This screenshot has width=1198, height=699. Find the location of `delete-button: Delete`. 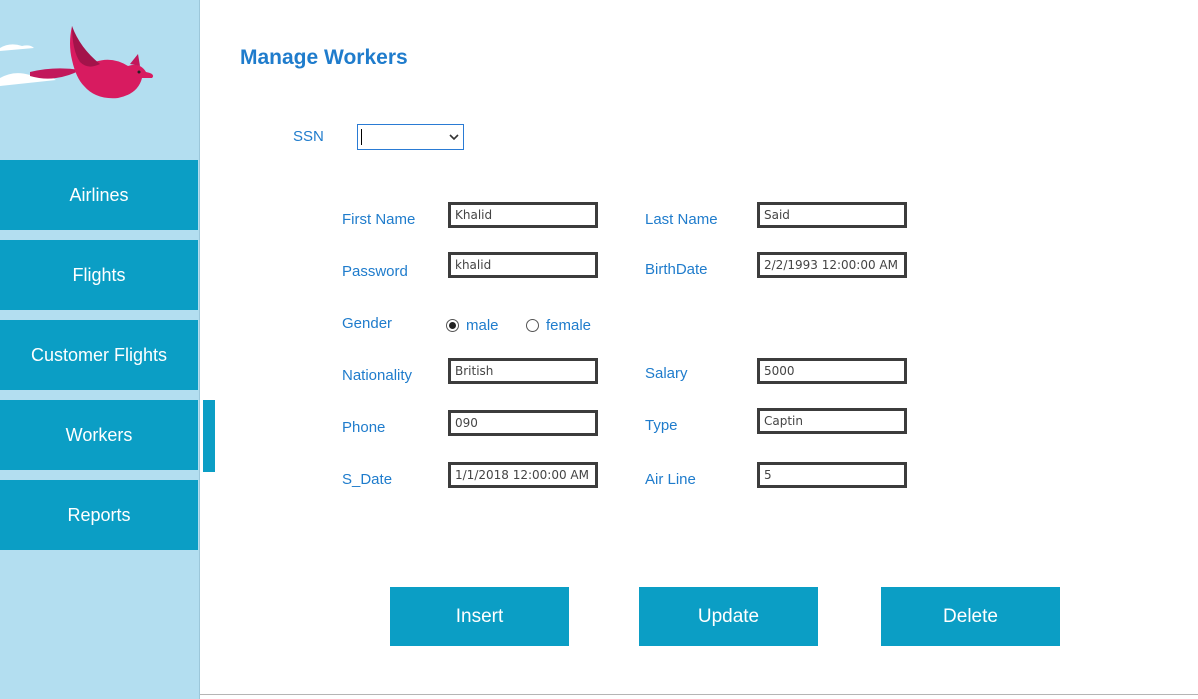

delete-button: Delete is located at coordinates (970, 616).